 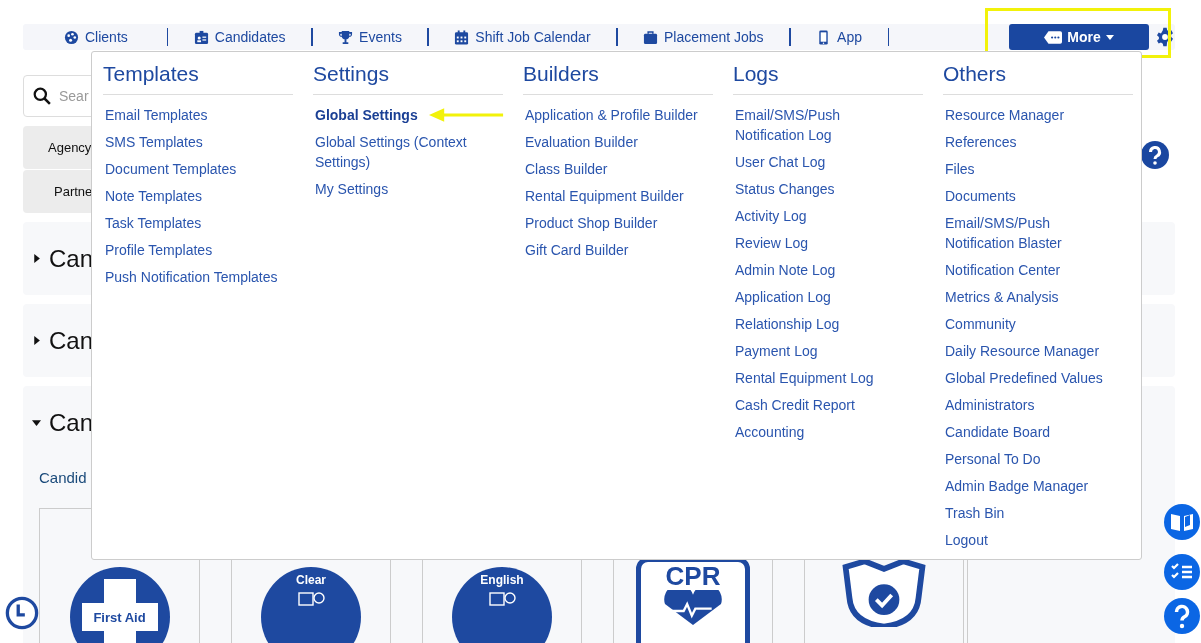 What do you see at coordinates (1038, 78) in the screenshot?
I see `menu-column-heading: Others` at bounding box center [1038, 78].